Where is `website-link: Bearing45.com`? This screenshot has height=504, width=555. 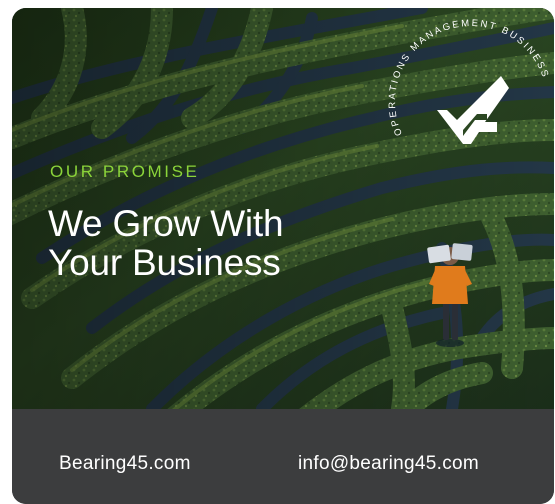
website-link: Bearing45.com is located at coordinates (125, 464).